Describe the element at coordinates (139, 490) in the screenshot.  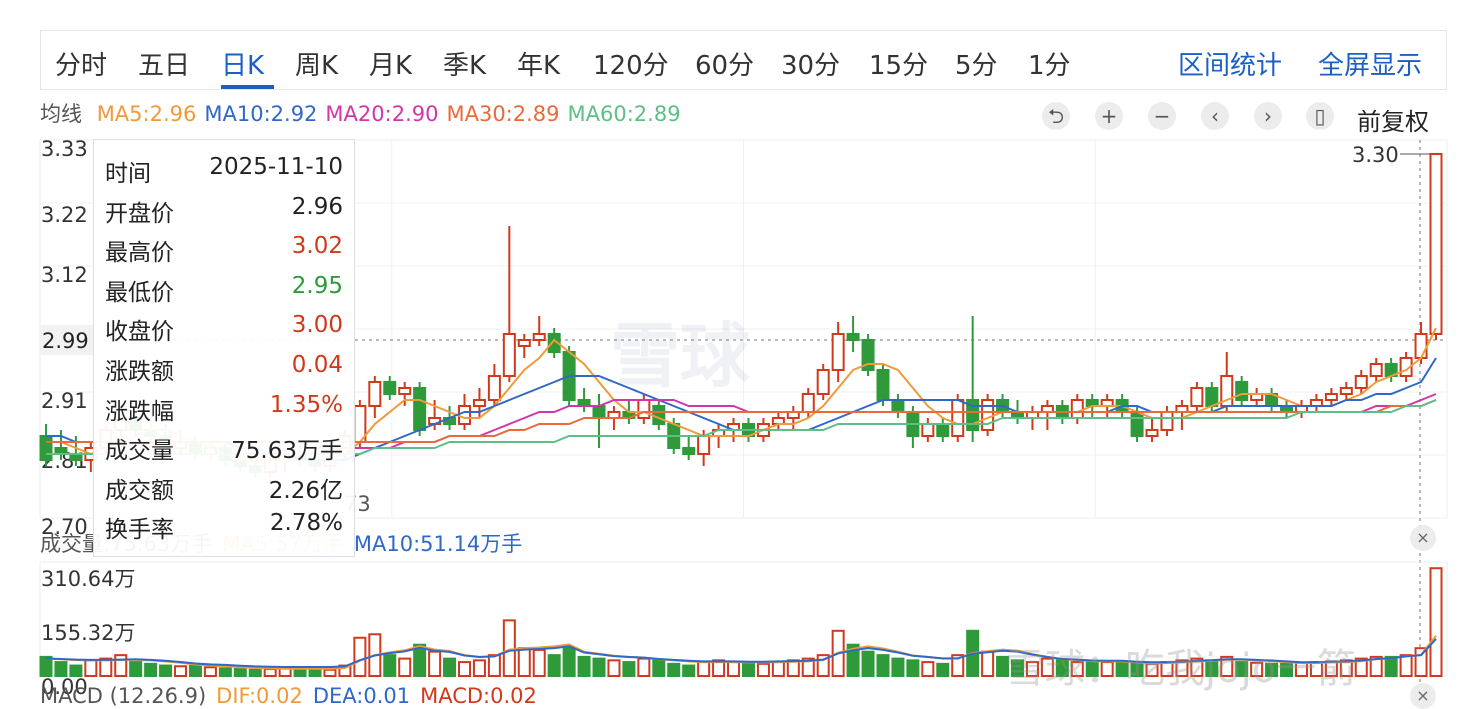
I see `tooltip-label: 成交额` at that location.